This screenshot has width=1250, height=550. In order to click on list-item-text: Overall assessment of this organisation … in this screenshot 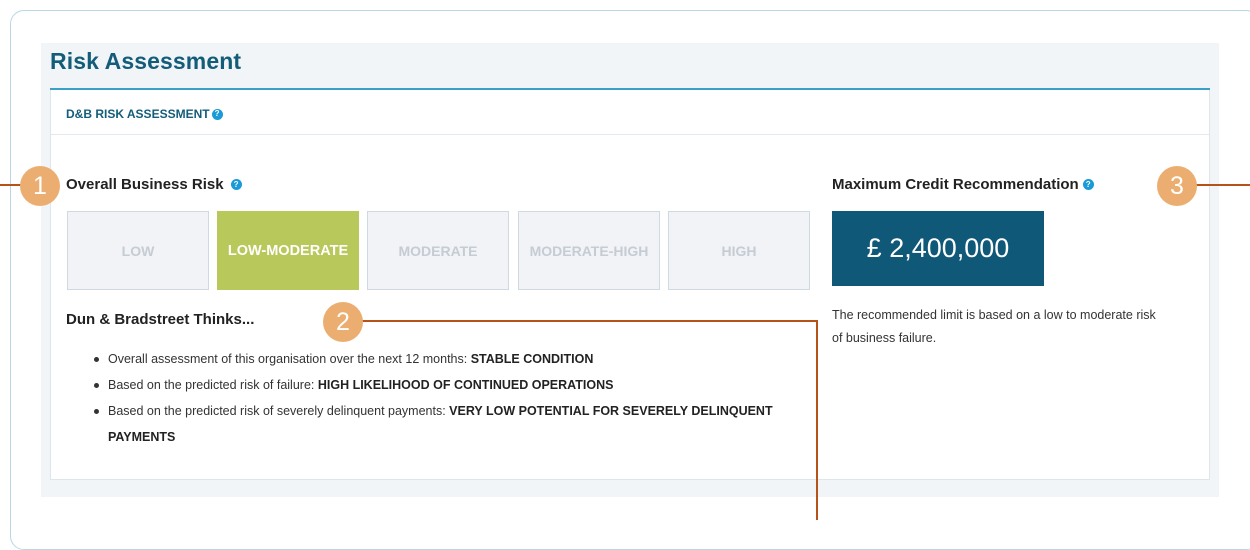, I will do `click(289, 359)`.